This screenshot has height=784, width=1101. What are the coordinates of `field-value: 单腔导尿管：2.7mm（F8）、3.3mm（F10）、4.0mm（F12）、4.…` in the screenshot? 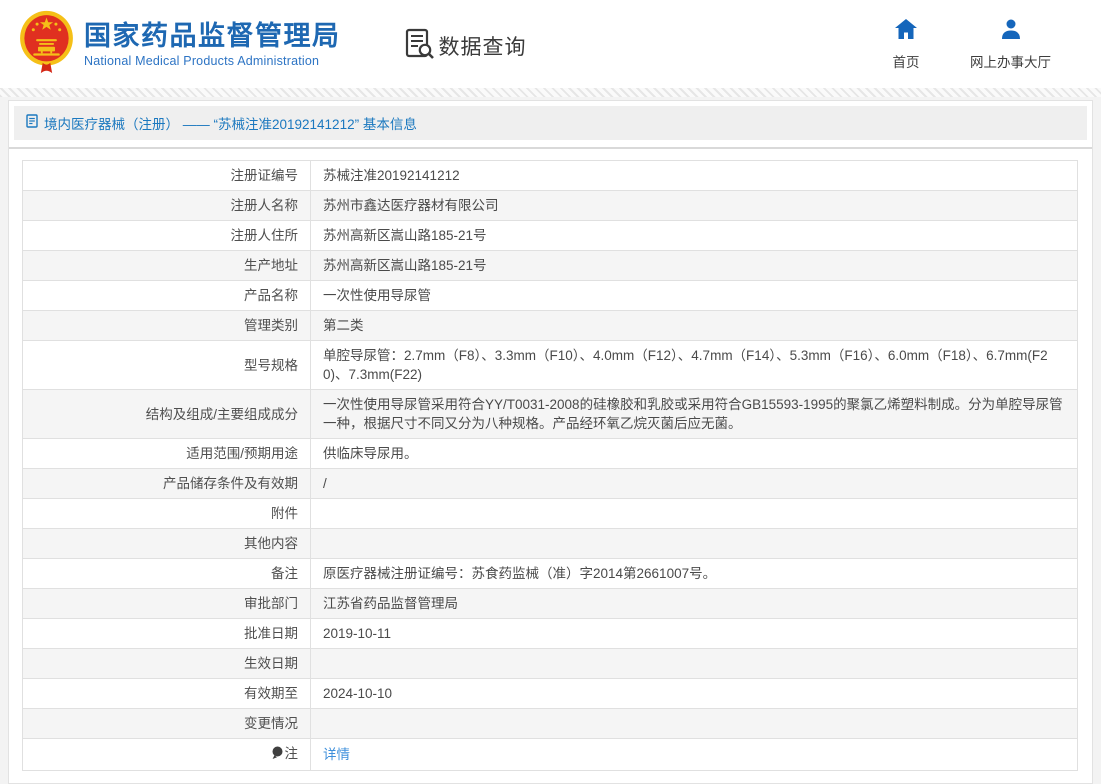 It's located at (694, 365).